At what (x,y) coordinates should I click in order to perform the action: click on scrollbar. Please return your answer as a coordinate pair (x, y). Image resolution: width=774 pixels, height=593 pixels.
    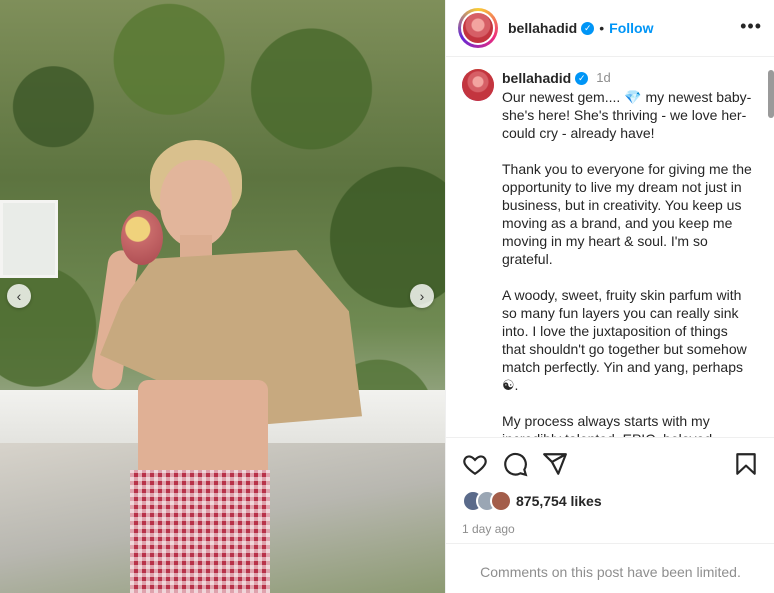
    Looking at the image, I should click on (771, 94).